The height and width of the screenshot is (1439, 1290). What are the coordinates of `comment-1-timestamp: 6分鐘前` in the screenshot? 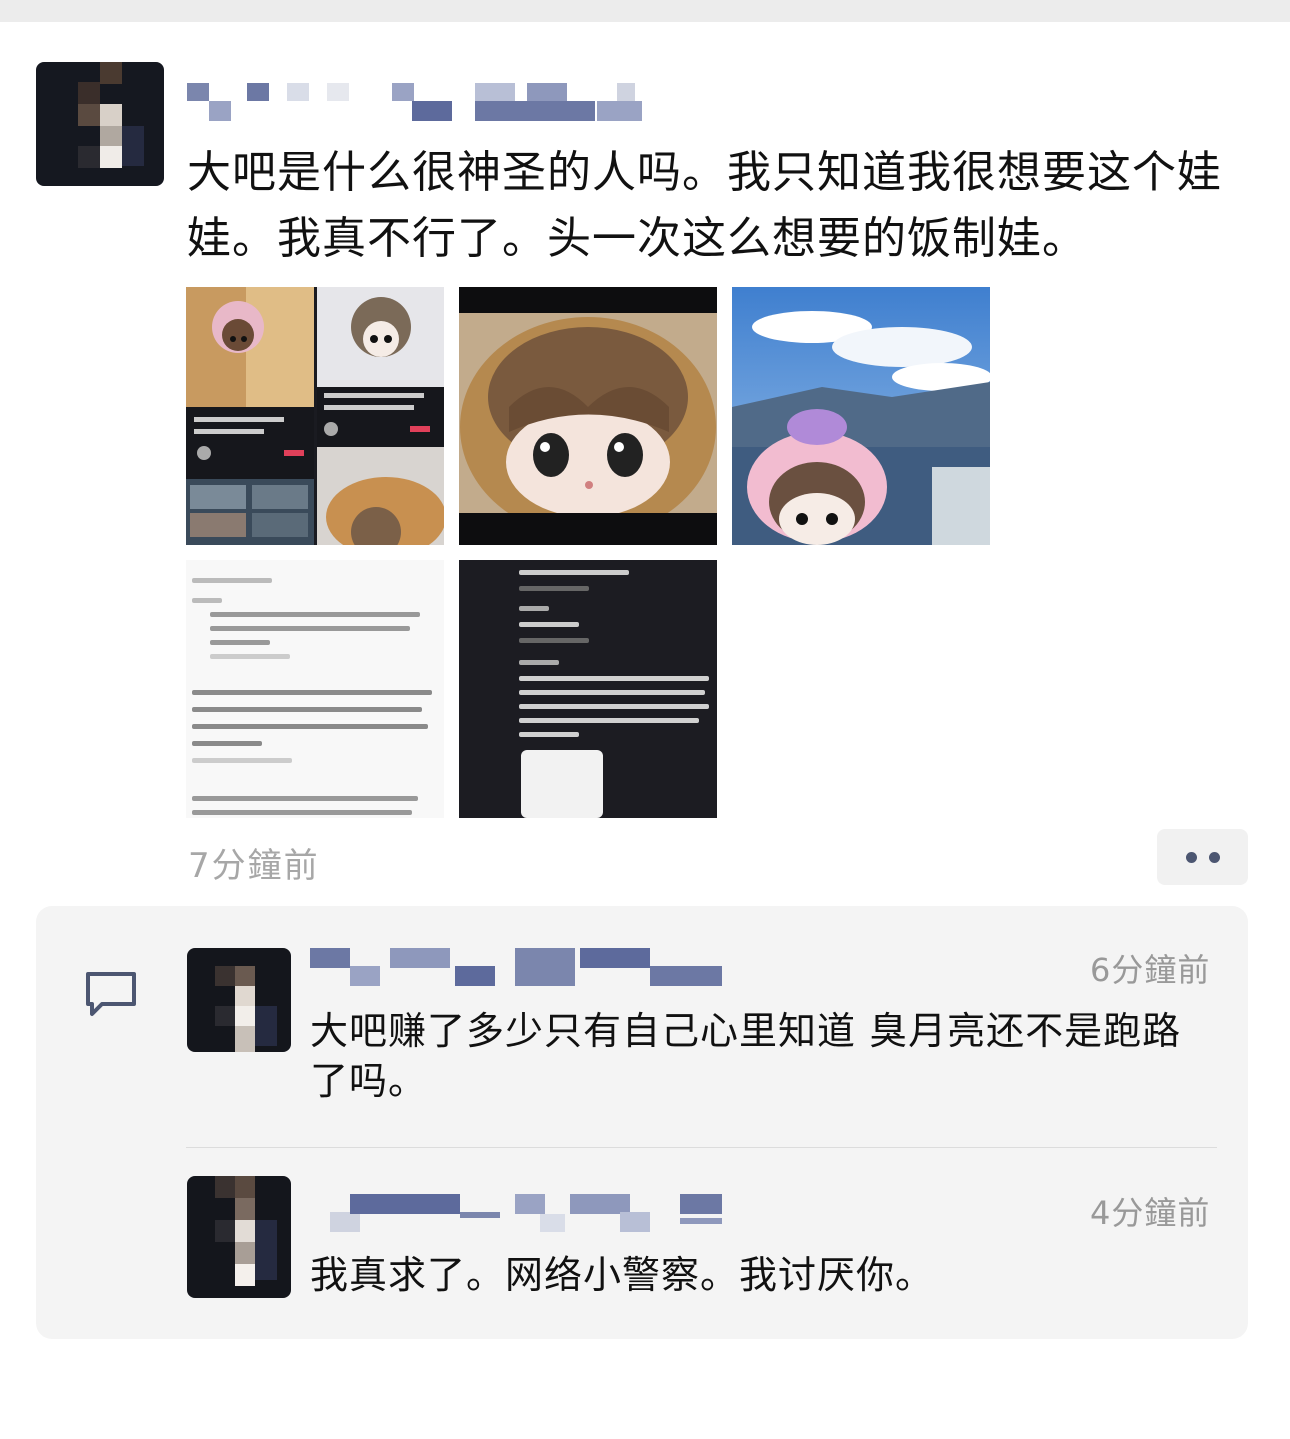 It's located at (1150, 970).